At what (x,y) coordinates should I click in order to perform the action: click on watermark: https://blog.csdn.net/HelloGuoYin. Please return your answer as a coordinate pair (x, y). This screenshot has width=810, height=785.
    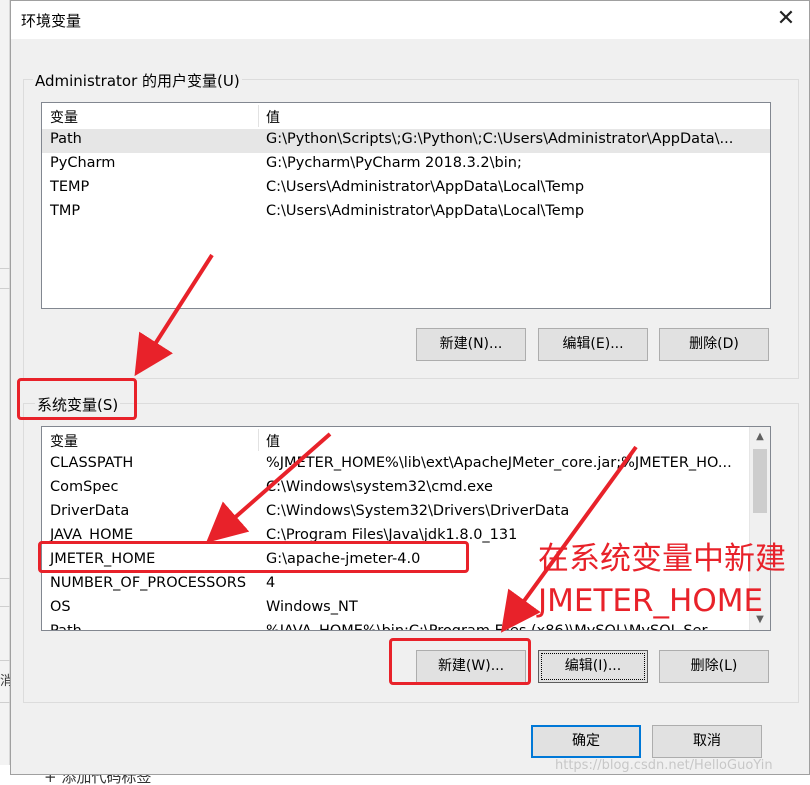
    Looking at the image, I should click on (664, 765).